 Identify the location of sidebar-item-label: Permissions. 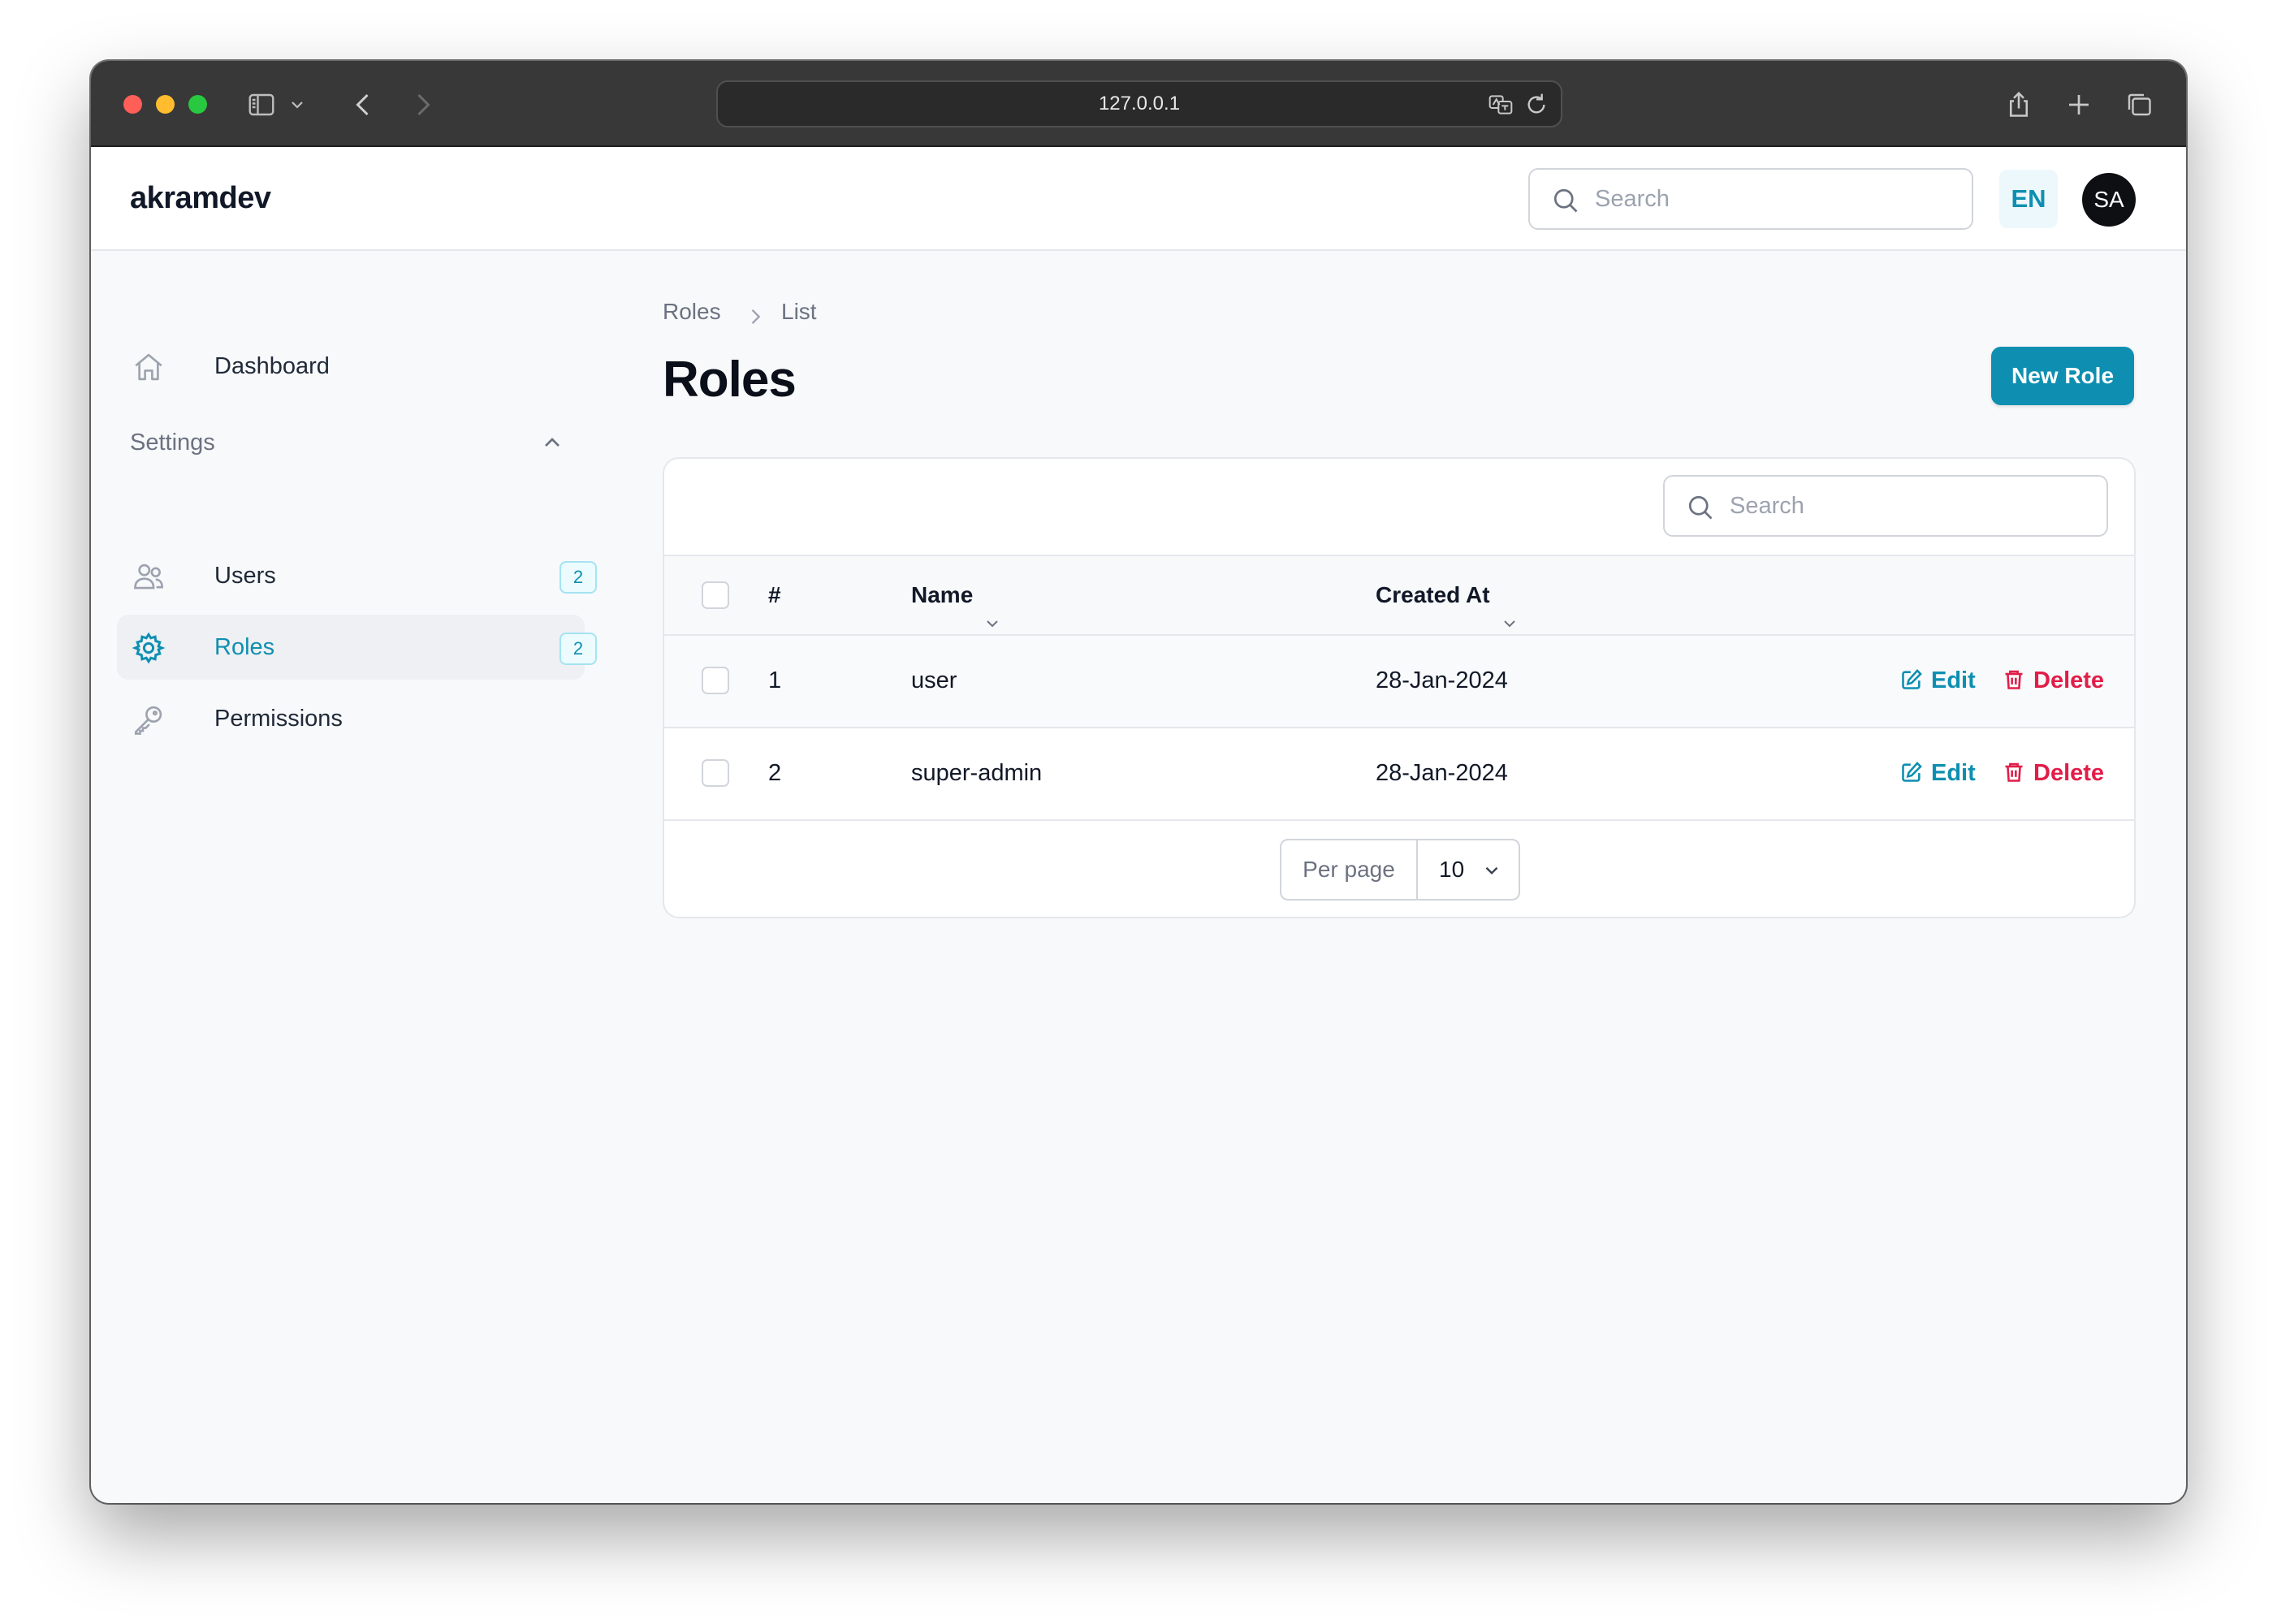
(278, 719).